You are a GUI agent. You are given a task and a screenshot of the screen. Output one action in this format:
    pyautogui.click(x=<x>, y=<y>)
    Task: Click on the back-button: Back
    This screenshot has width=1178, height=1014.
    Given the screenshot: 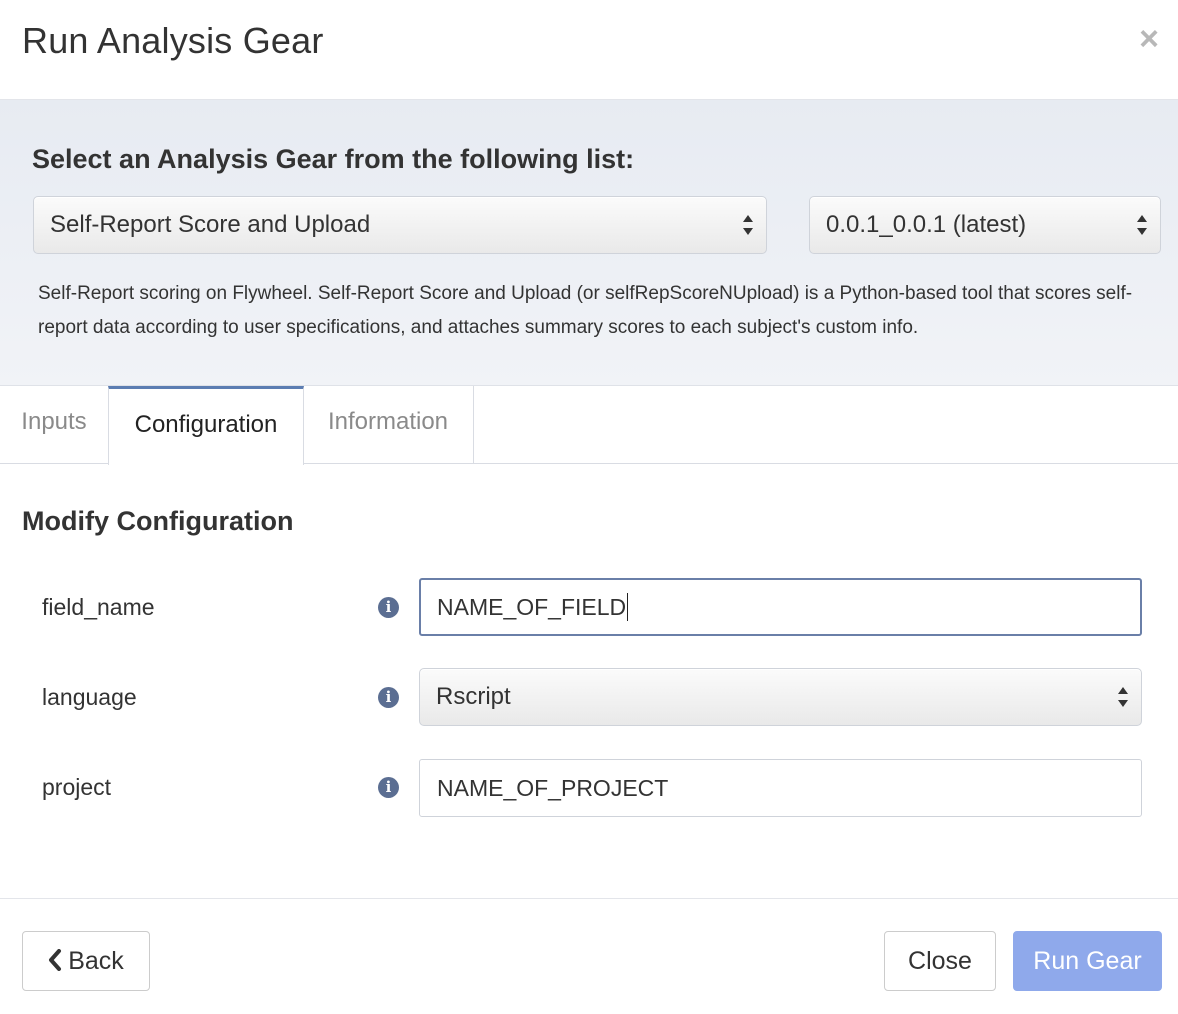 What is the action you would take?
    pyautogui.click(x=86, y=961)
    